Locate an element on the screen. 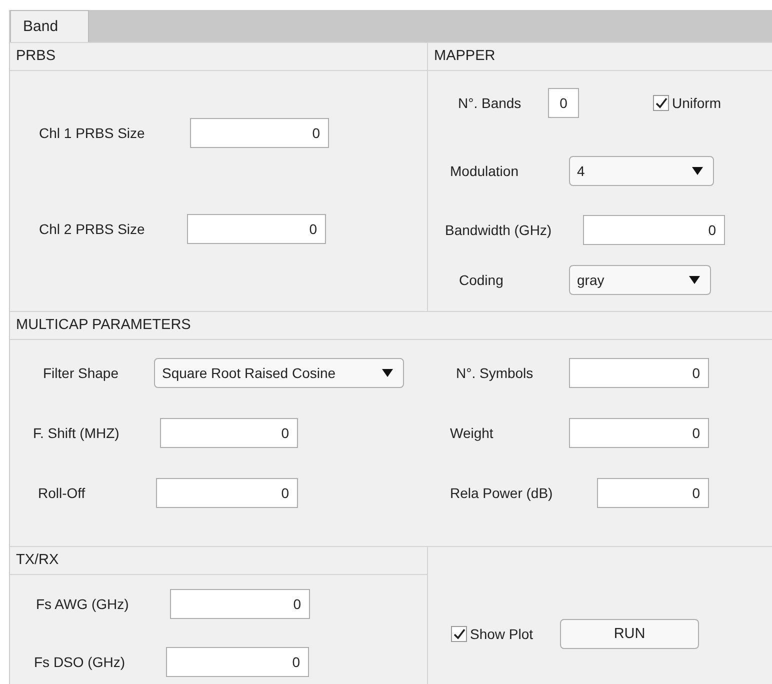  field-label: F. Shift (MHZ) is located at coordinates (76, 433).